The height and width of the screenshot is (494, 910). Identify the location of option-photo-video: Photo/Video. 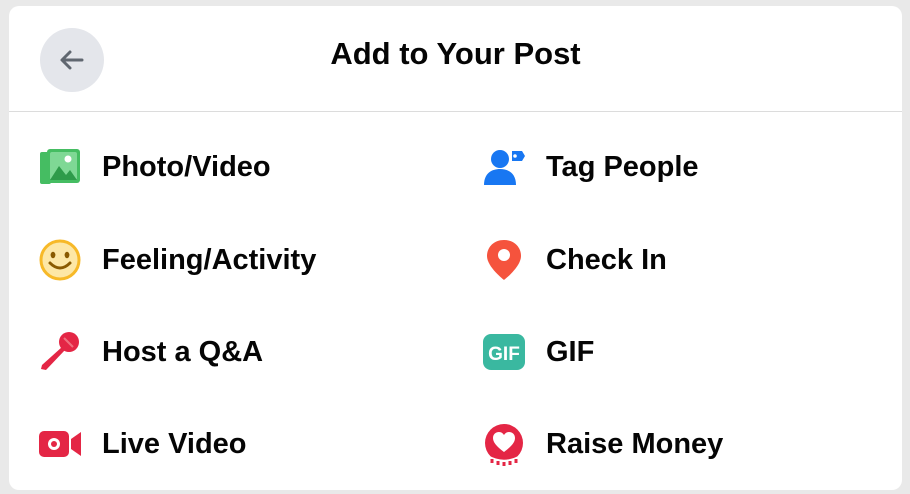
(237, 167).